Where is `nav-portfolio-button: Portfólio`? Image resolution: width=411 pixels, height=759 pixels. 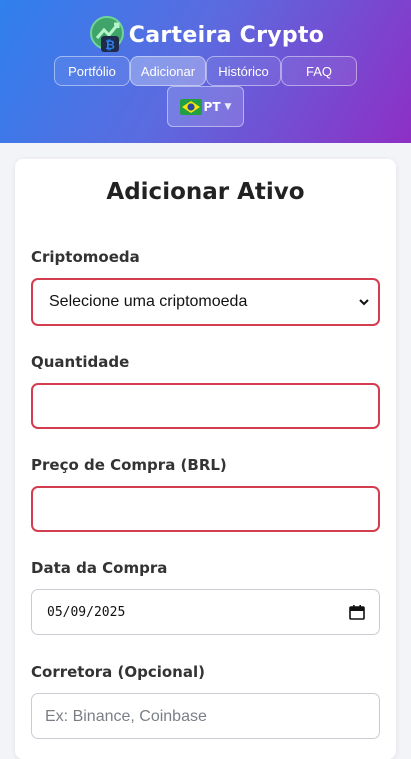 nav-portfolio-button: Portfólio is located at coordinates (92, 71).